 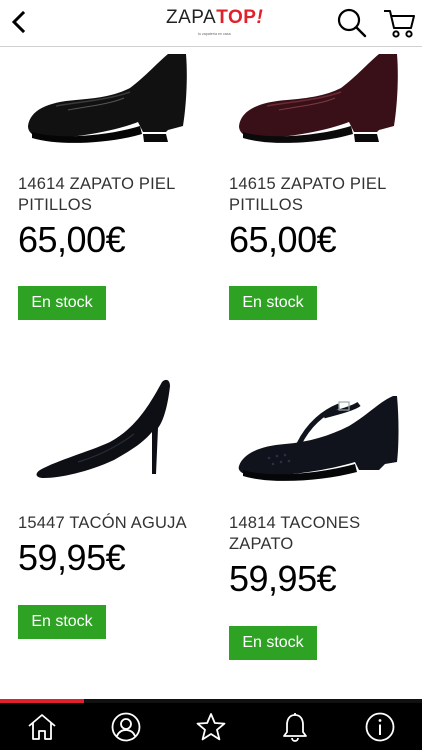 I want to click on star-icon, so click(x=211, y=727).